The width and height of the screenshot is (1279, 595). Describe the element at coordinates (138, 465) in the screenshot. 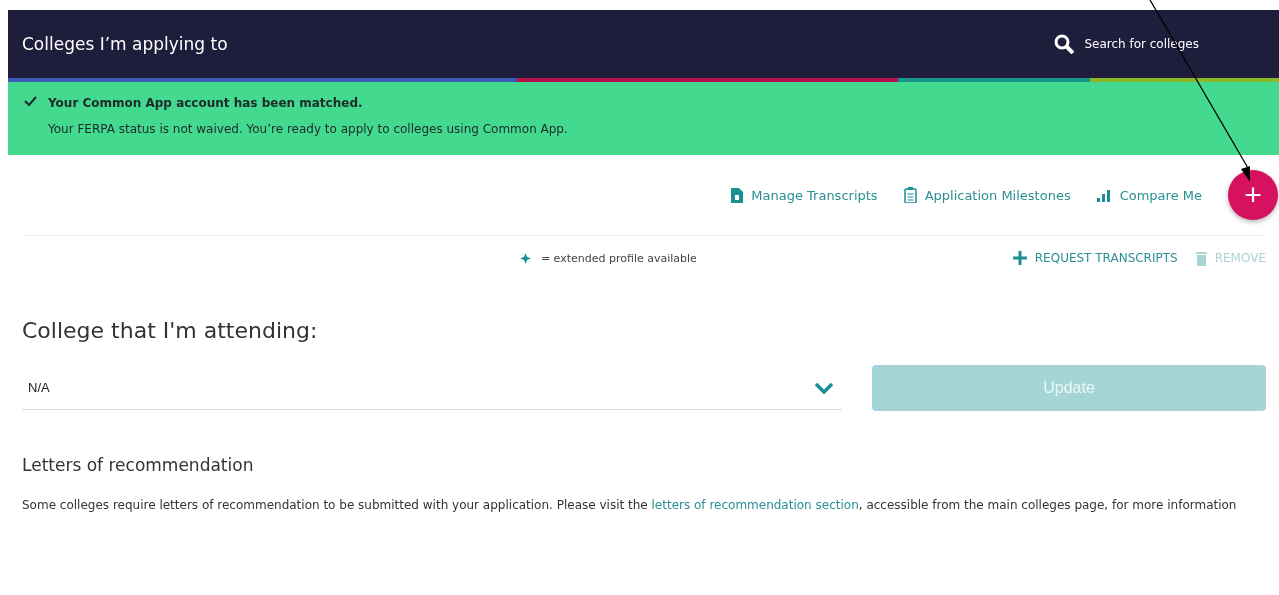

I see `section-heading: Letters of recommendation` at that location.